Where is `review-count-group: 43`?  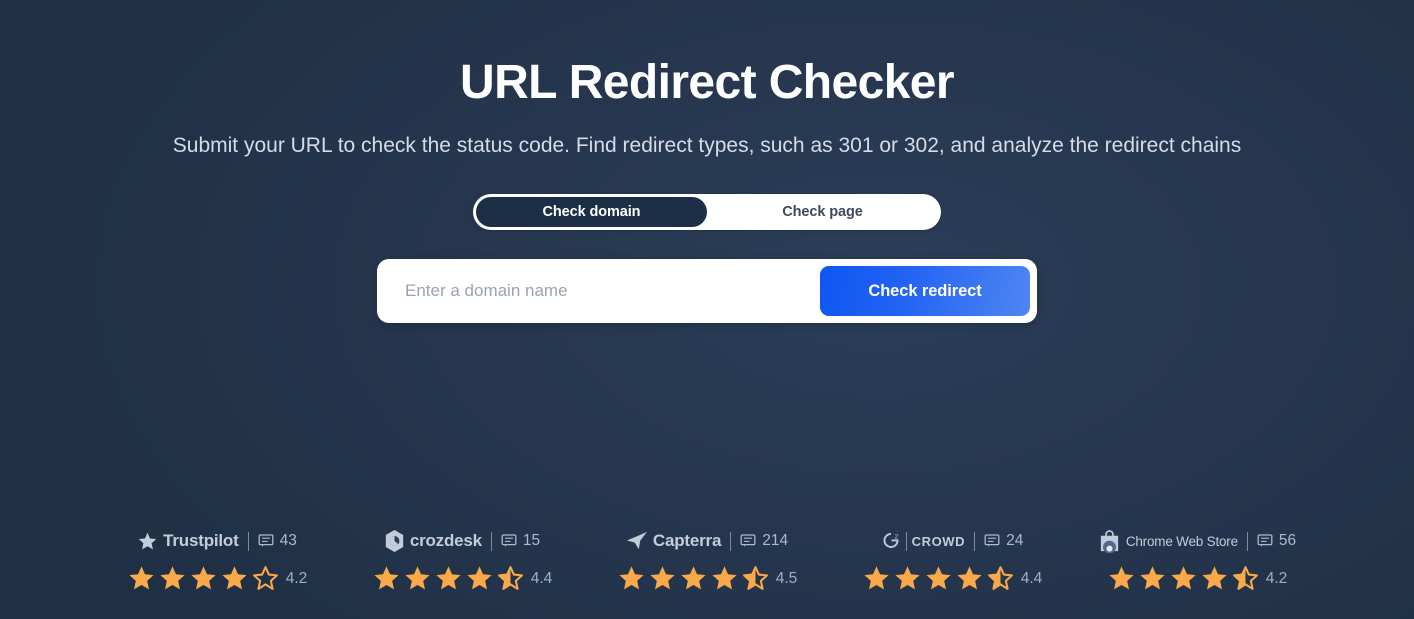
review-count-group: 43 is located at coordinates (277, 541).